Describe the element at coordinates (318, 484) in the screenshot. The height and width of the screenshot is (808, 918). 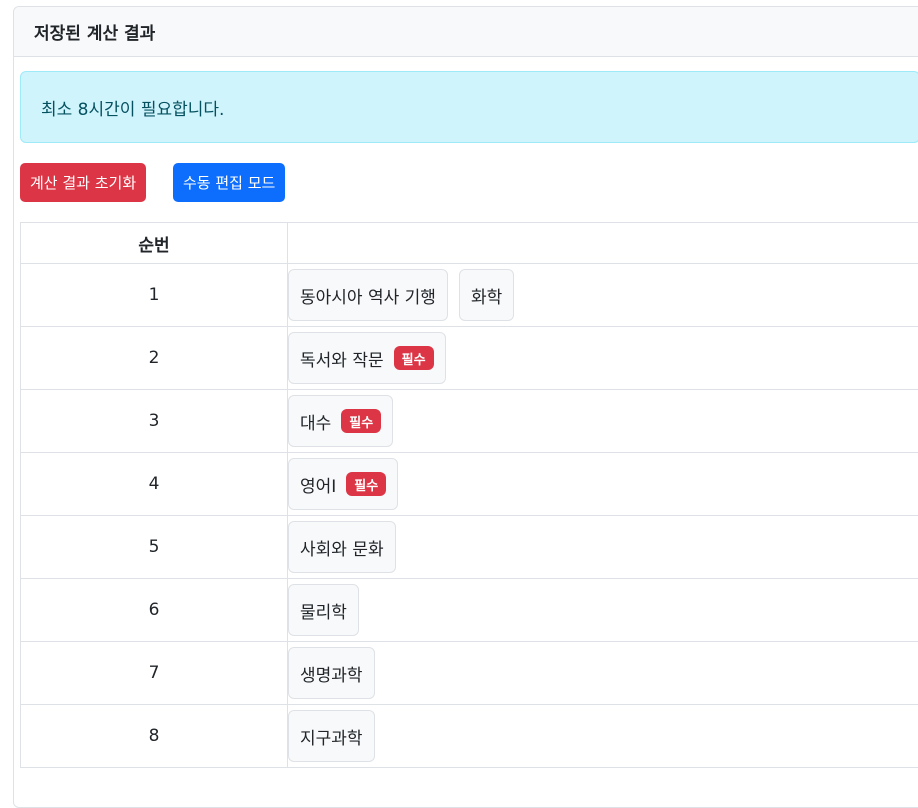
I see `subject-name: 영어I` at that location.